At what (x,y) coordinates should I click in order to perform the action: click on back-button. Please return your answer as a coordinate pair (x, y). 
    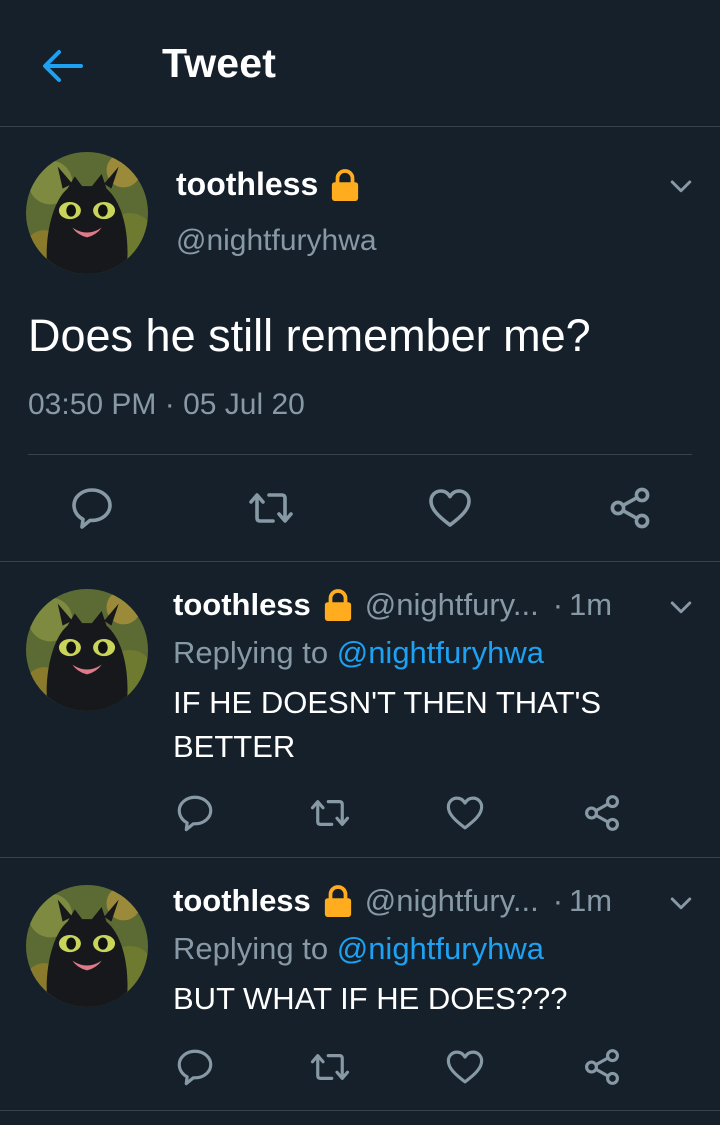
    Looking at the image, I should click on (62, 66).